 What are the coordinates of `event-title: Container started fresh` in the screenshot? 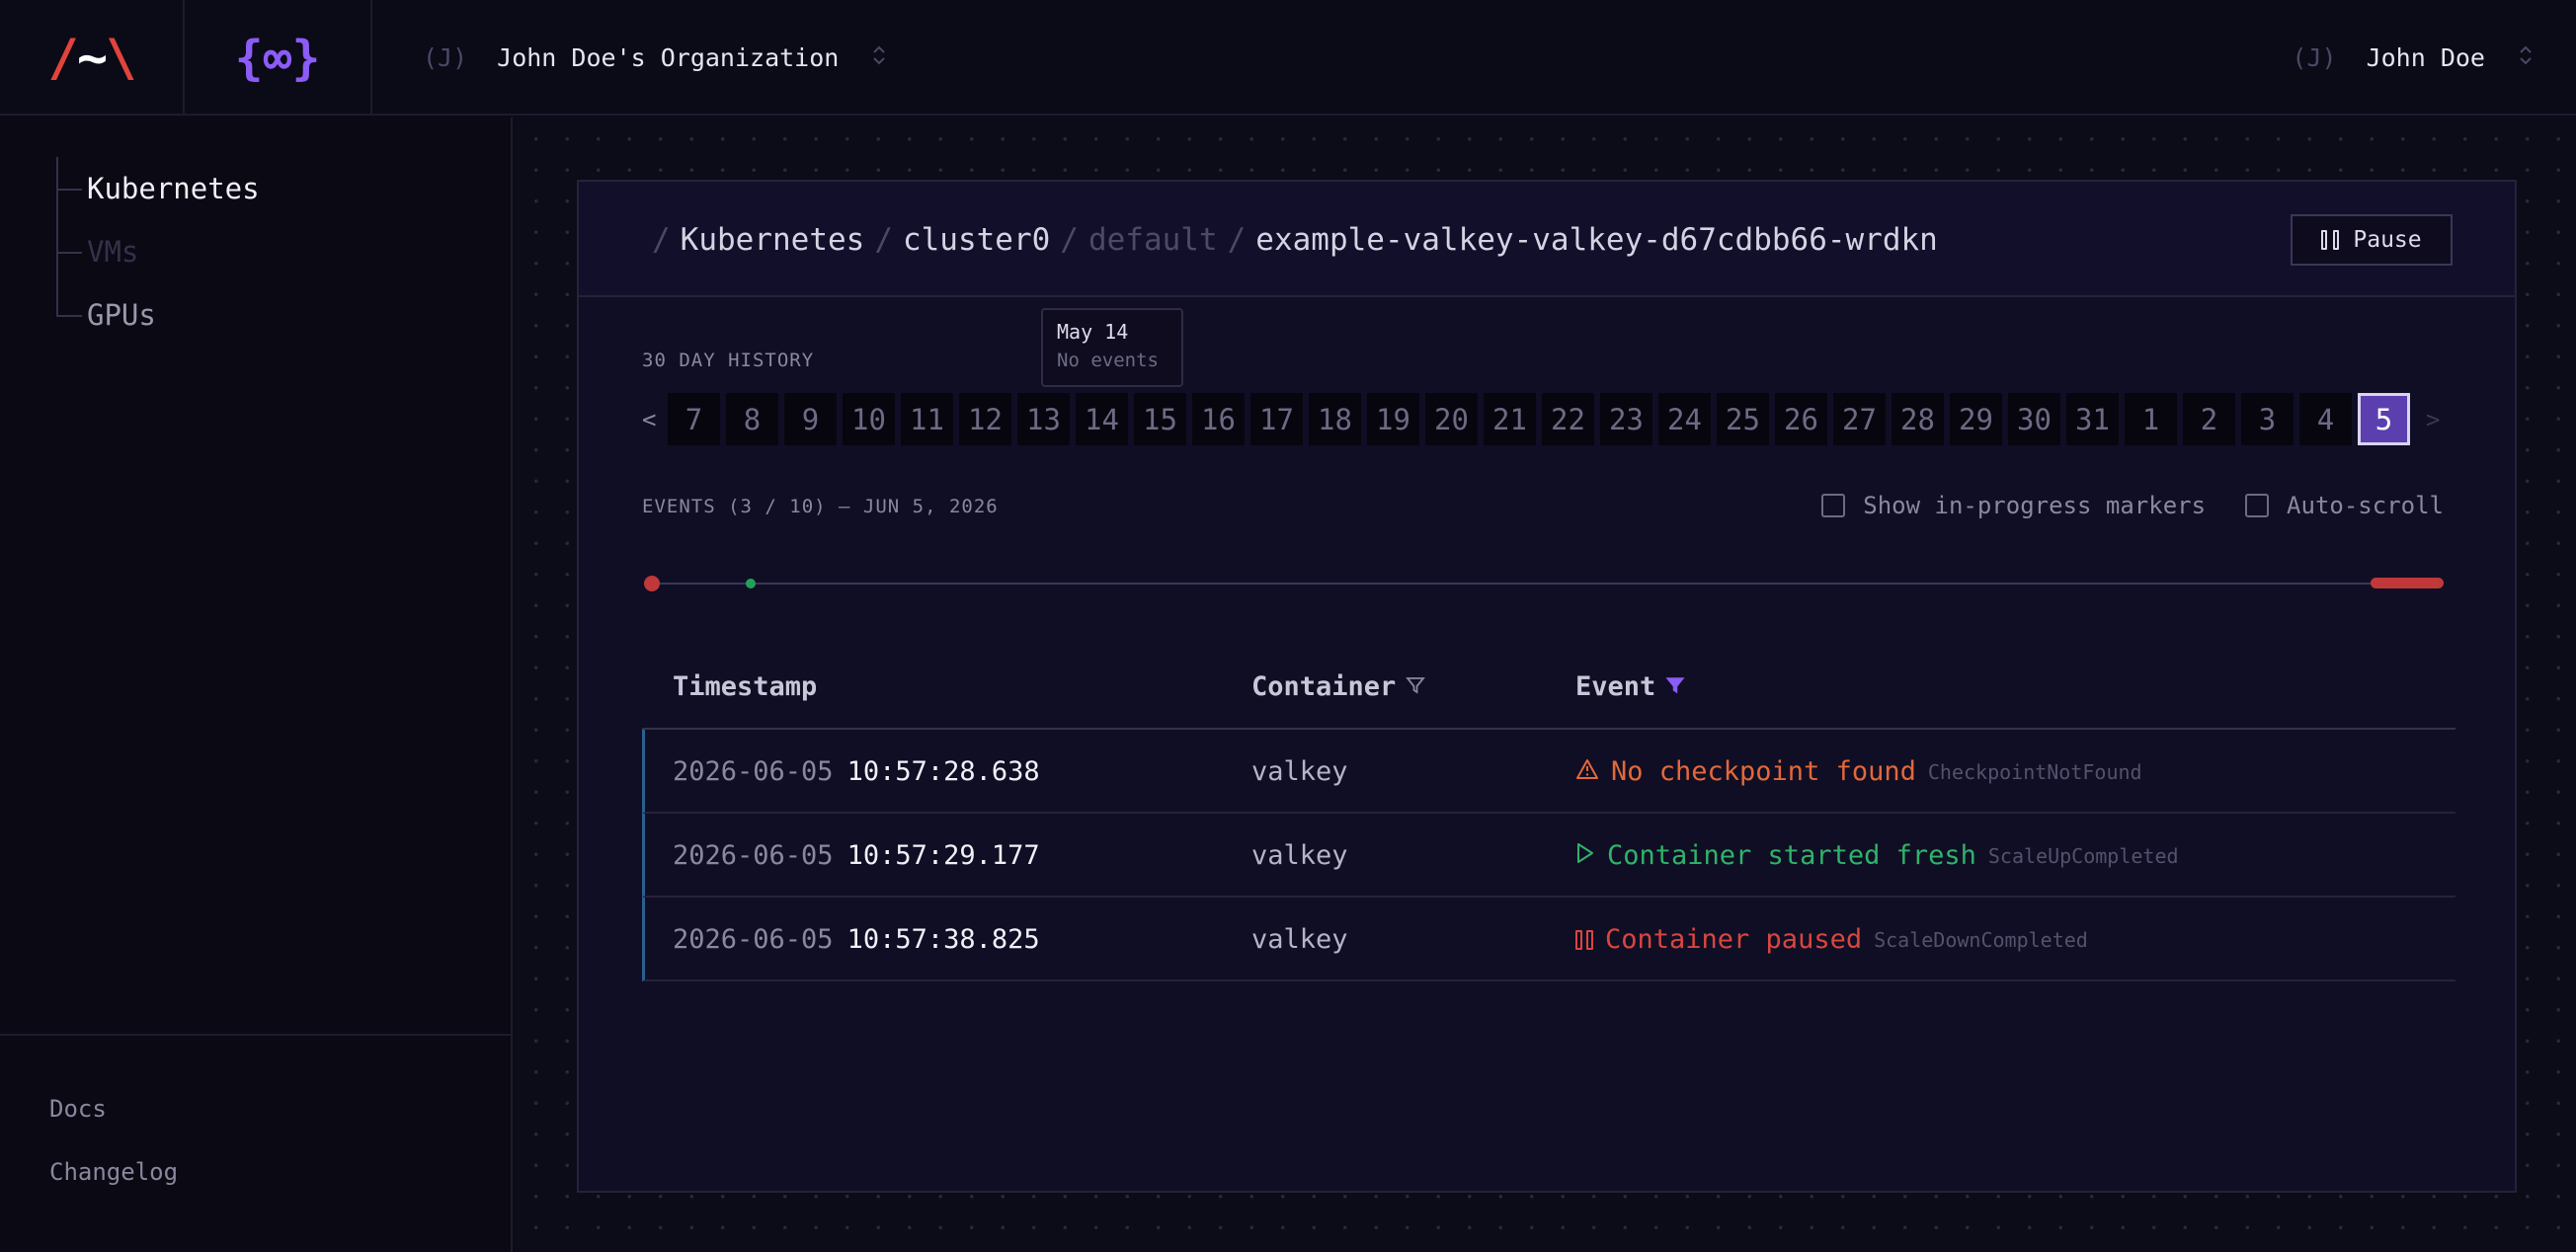 It's located at (1791, 855).